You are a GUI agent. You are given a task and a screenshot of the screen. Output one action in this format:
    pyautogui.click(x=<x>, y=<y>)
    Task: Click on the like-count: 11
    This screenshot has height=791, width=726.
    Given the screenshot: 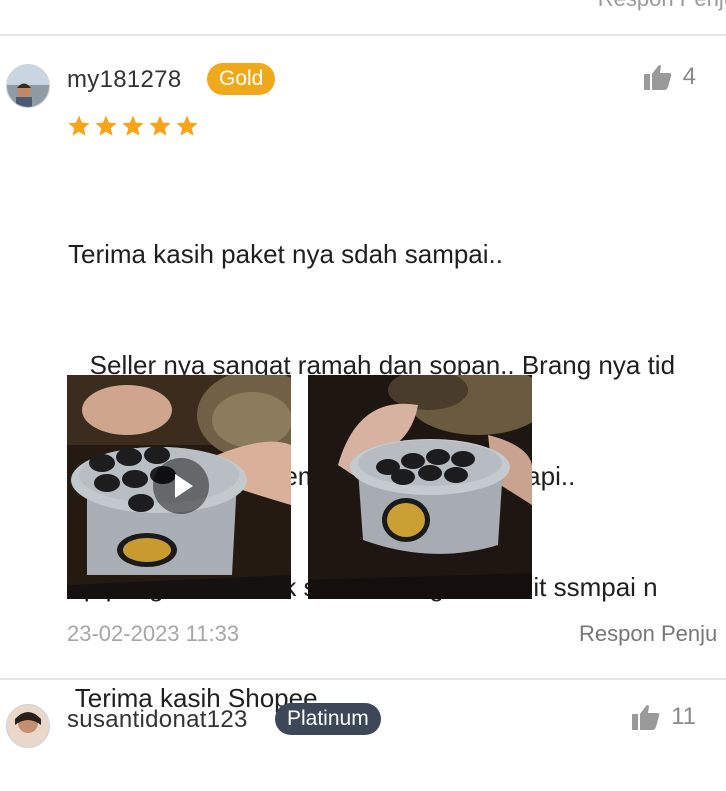 What is the action you would take?
    pyautogui.click(x=683, y=716)
    